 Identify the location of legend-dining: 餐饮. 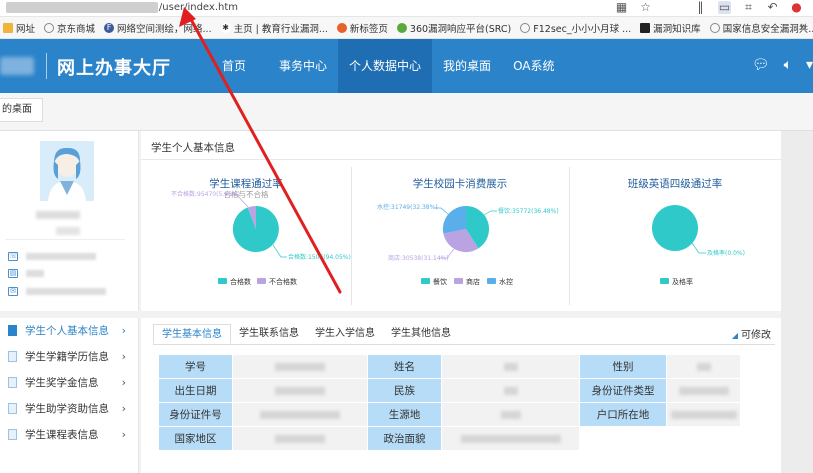
(440, 281).